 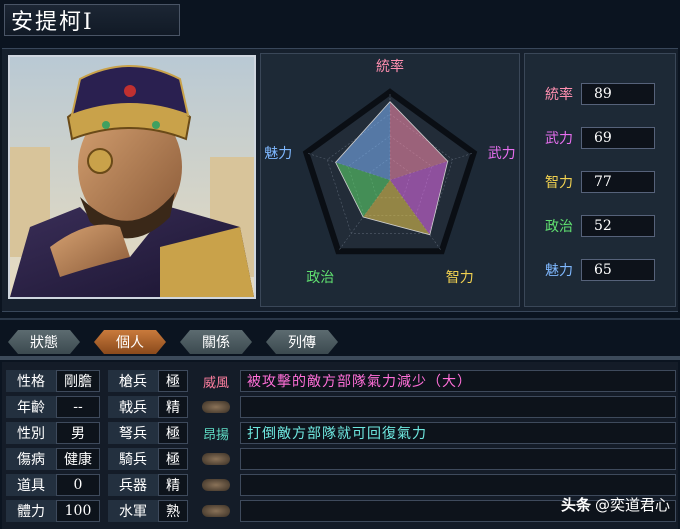 What do you see at coordinates (302, 342) in the screenshot?
I see `tab-biography: 列傳` at bounding box center [302, 342].